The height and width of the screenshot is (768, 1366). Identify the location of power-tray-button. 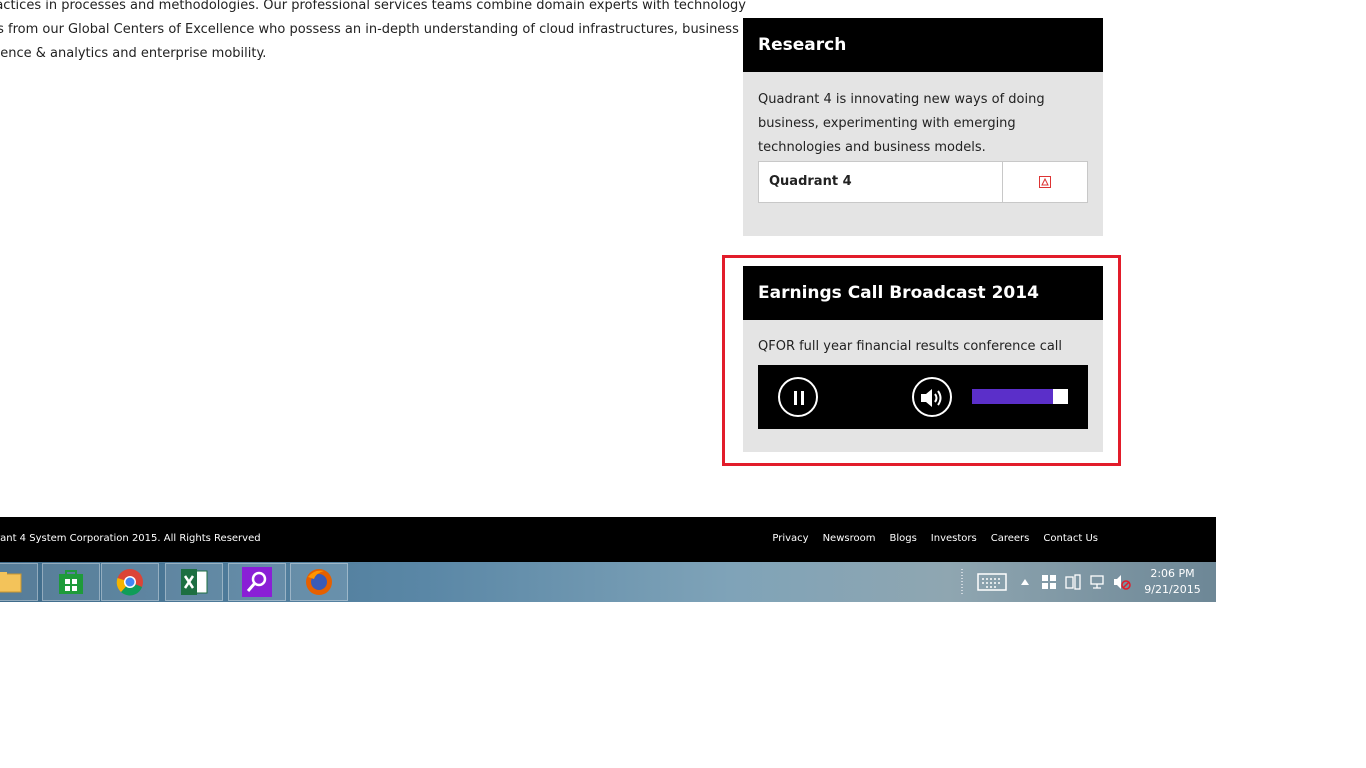
(1073, 582).